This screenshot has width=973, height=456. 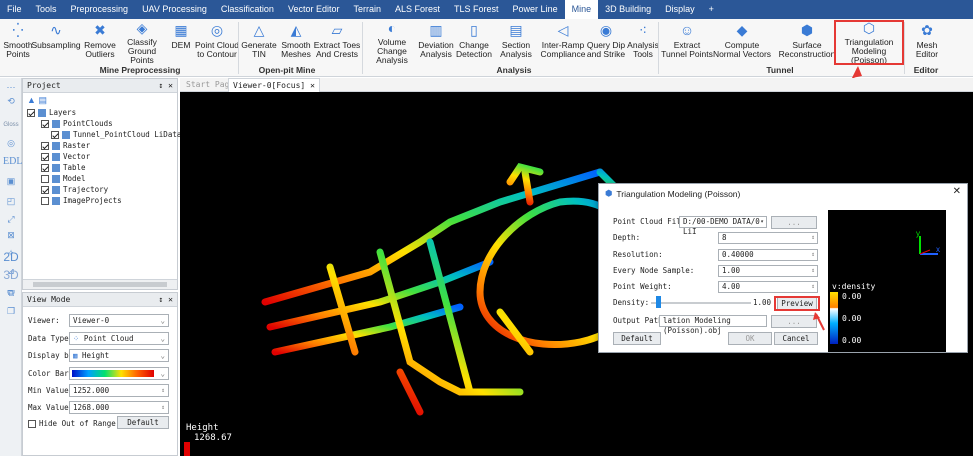 What do you see at coordinates (928, 242) in the screenshot?
I see `axes-gizmo-icon: y x` at bounding box center [928, 242].